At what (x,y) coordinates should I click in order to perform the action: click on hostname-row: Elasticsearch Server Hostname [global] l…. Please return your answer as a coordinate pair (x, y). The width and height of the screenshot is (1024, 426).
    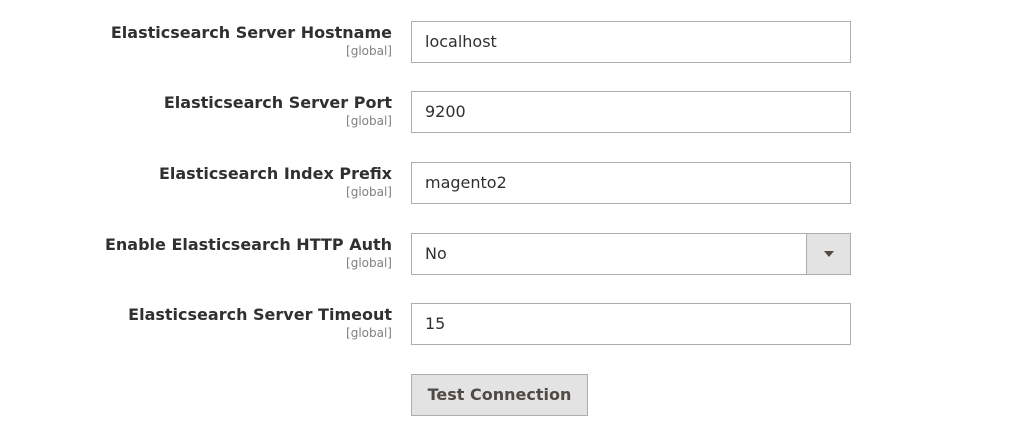
    Looking at the image, I should click on (512, 43).